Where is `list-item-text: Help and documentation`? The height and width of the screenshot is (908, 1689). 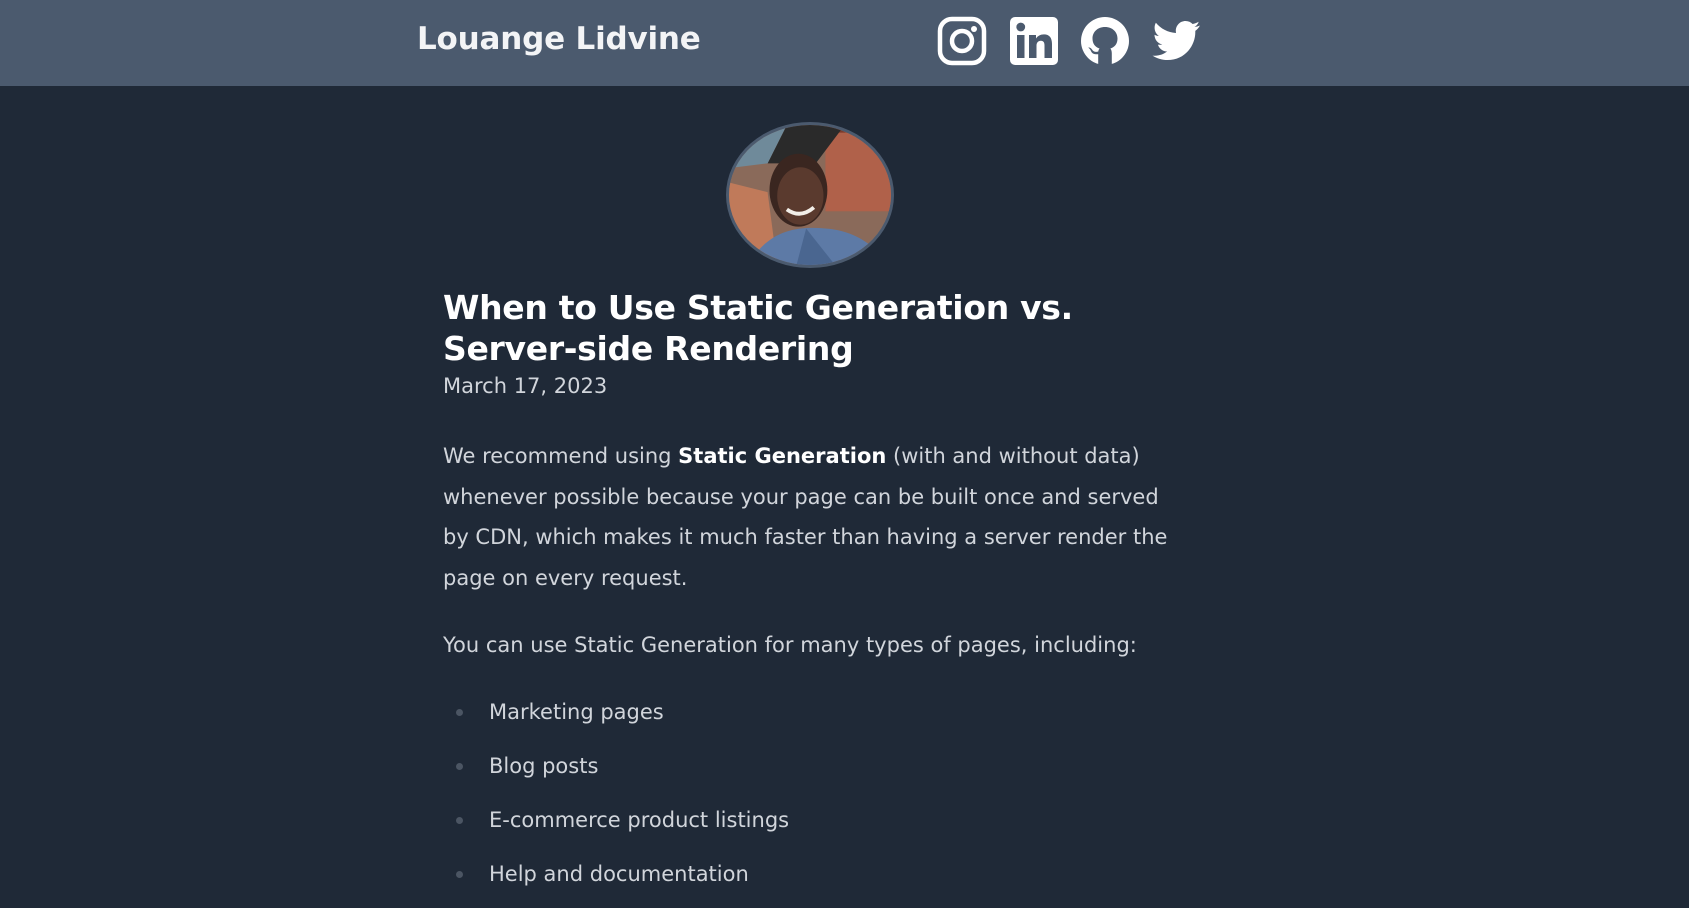 list-item-text: Help and documentation is located at coordinates (619, 874).